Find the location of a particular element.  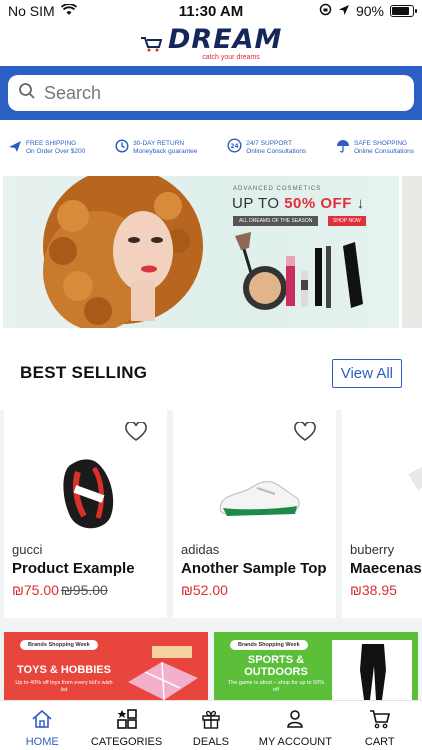

product-card: gucci Product Example ₪75.00 ₪95.00 is located at coordinates (85, 514).